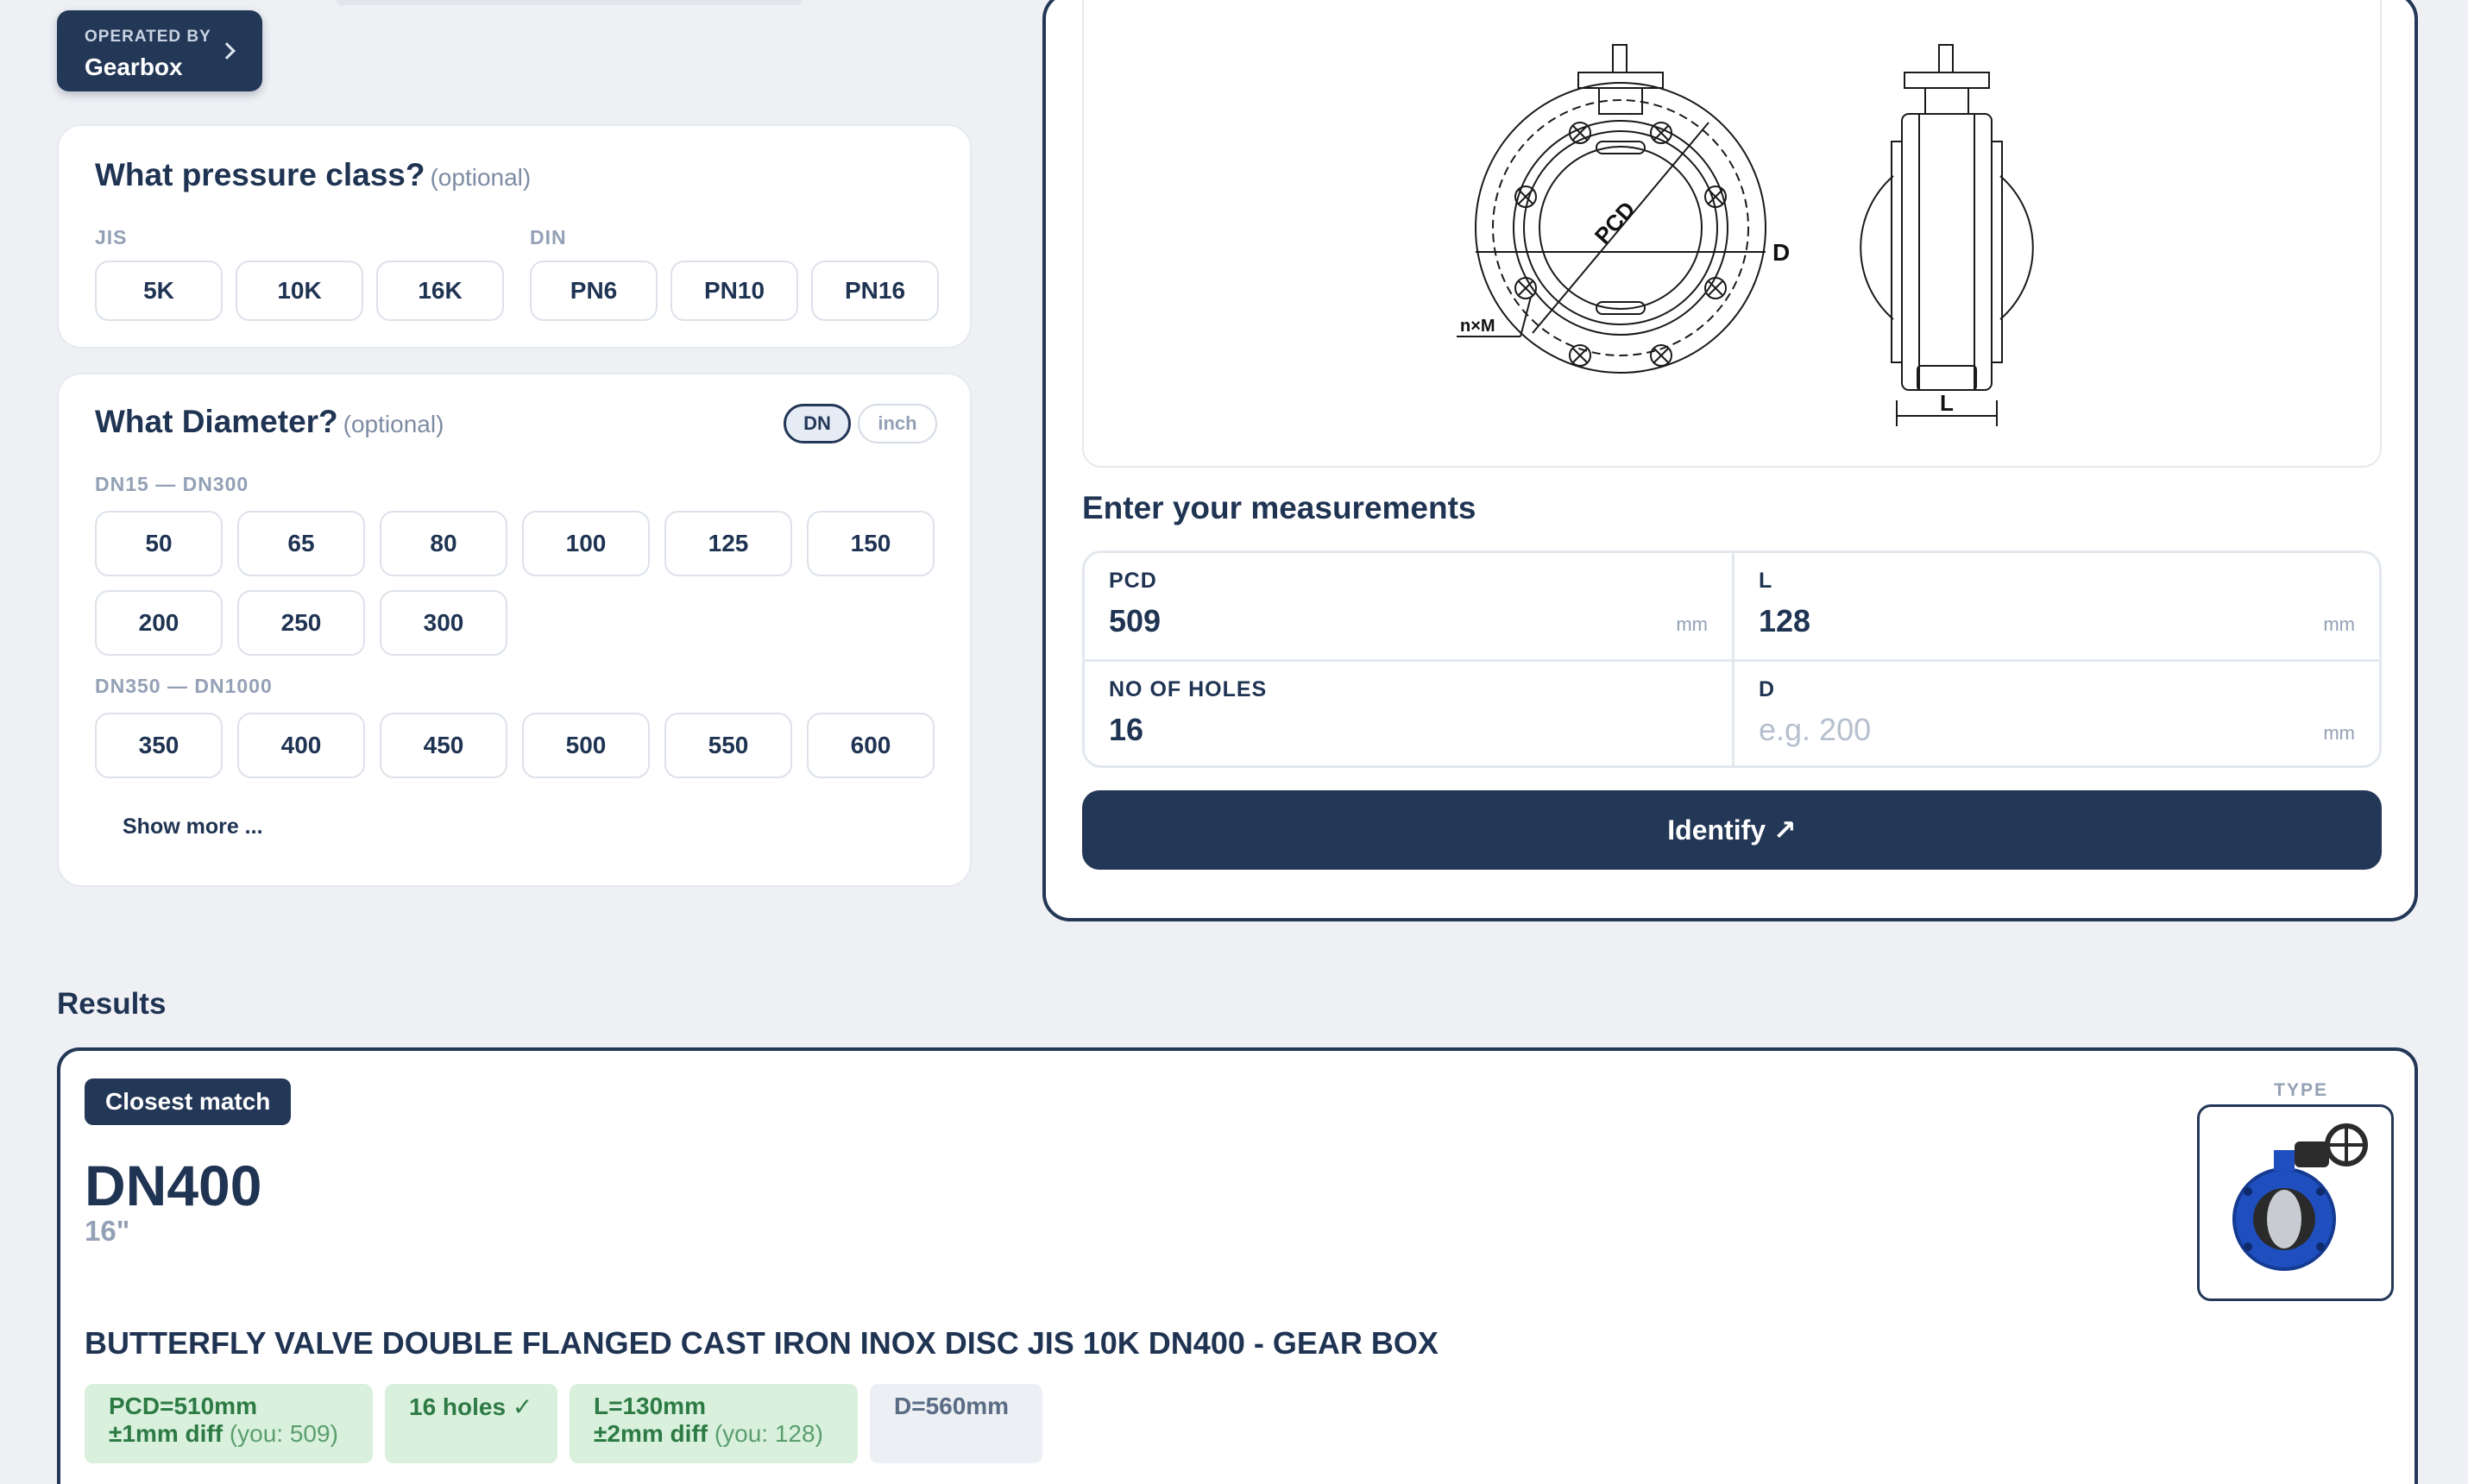 The width and height of the screenshot is (2468, 1484). What do you see at coordinates (1409, 712) in the screenshot?
I see `holes-field: NO OF HOLES 16` at bounding box center [1409, 712].